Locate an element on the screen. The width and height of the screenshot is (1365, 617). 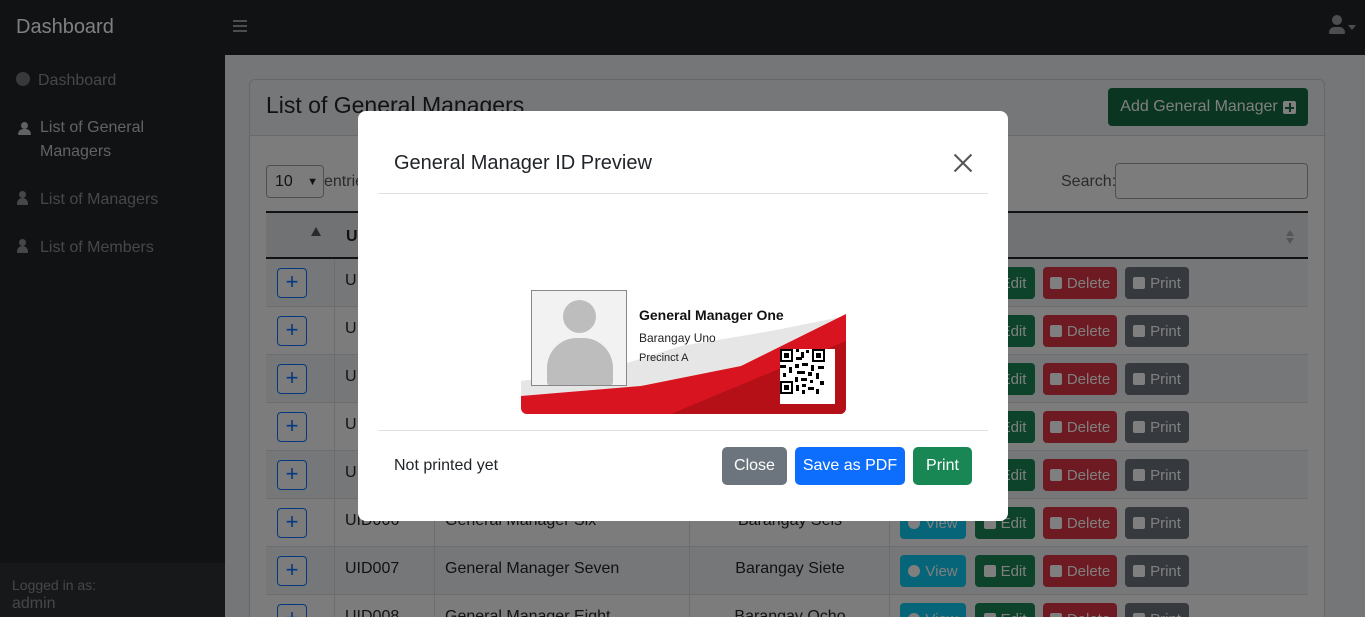
id-card-precinct: Precinct A is located at coordinates (664, 358).